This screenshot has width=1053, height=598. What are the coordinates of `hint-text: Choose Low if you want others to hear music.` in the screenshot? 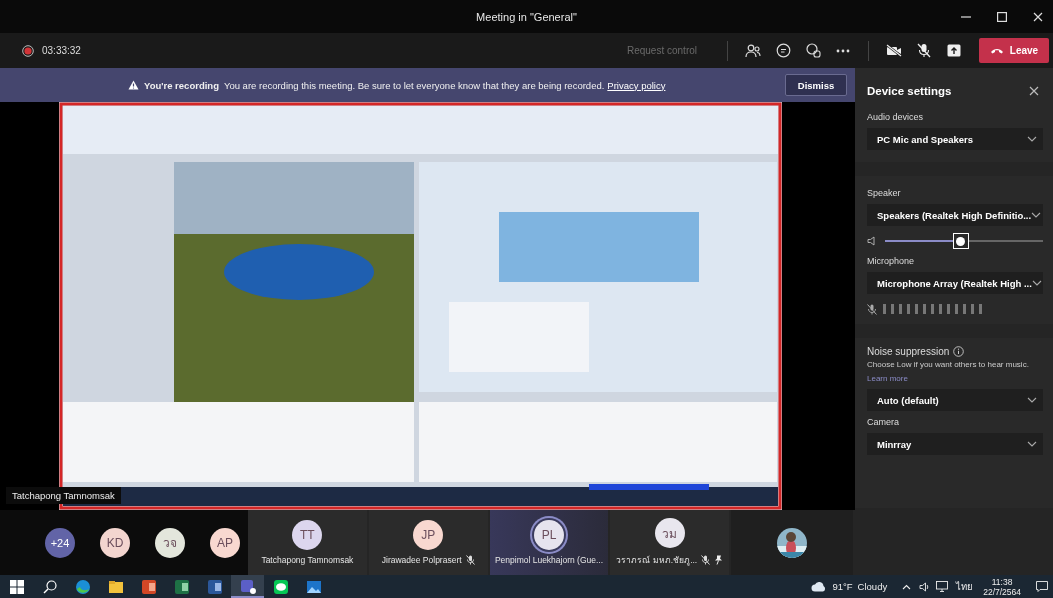 It's located at (948, 364).